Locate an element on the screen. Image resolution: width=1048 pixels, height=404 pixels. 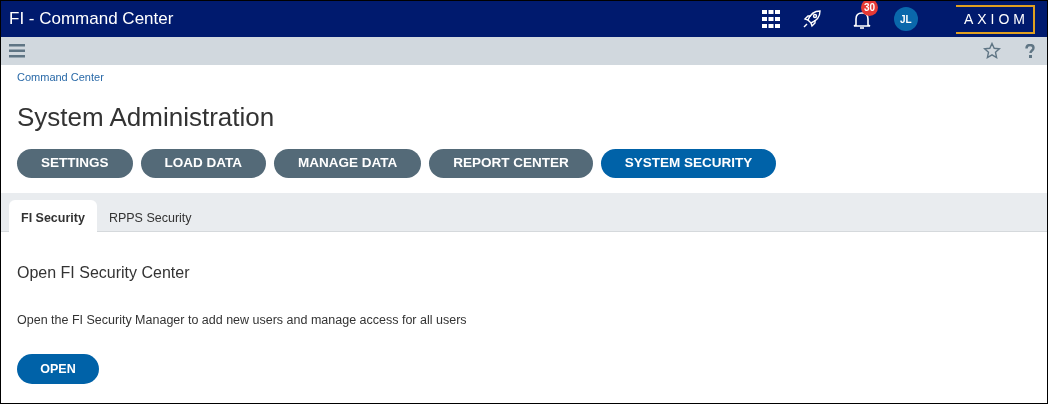
open-button: OPEN is located at coordinates (58, 369).